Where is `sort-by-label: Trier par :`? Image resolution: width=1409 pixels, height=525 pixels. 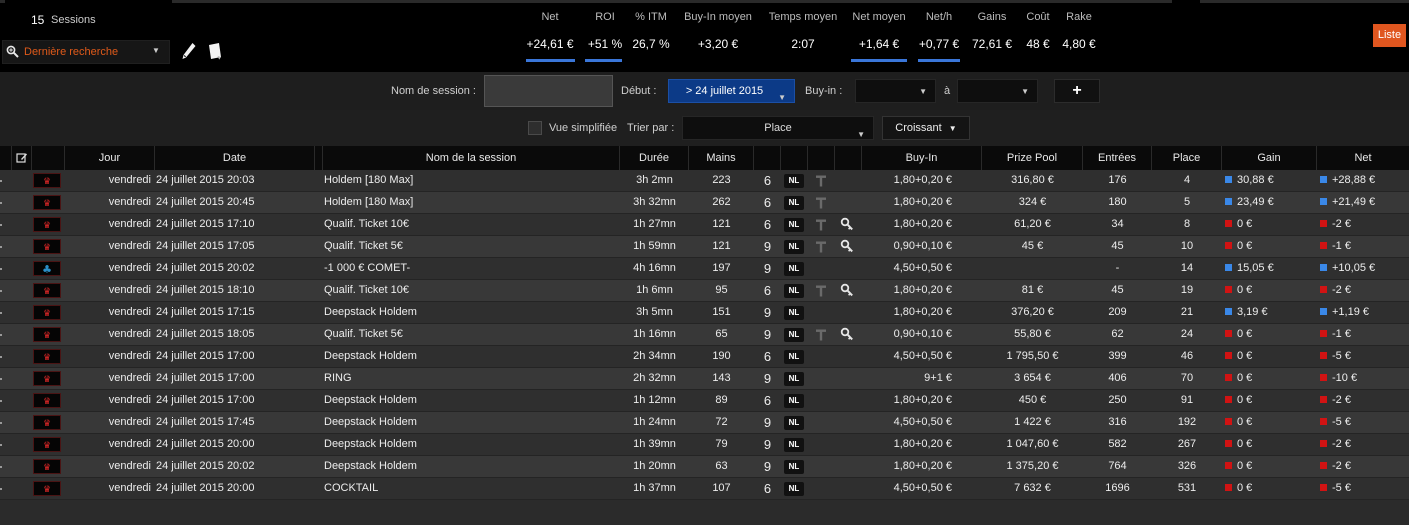 sort-by-label: Trier par : is located at coordinates (651, 128).